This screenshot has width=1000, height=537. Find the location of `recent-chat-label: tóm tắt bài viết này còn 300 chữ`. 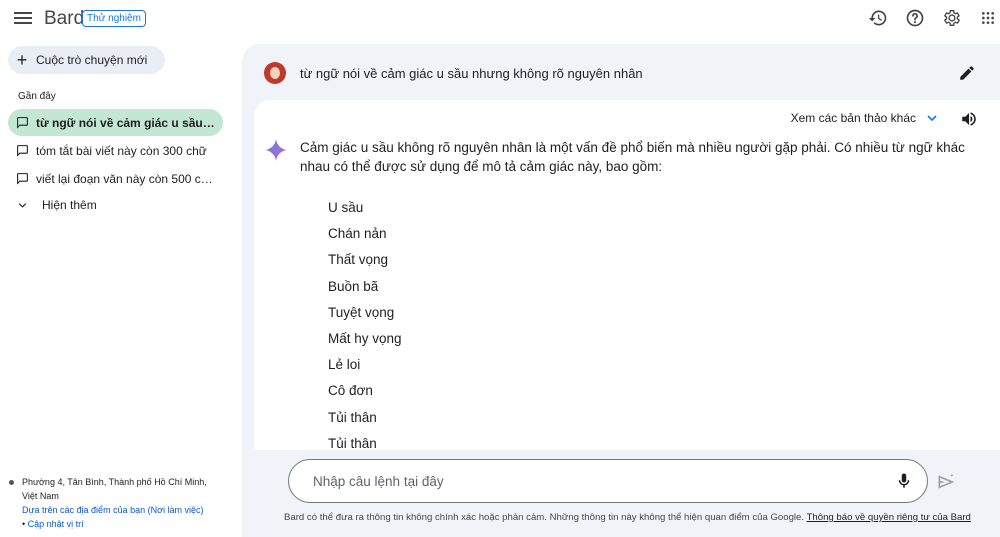

recent-chat-label: tóm tắt bài viết này còn 300 chữ is located at coordinates (121, 150).